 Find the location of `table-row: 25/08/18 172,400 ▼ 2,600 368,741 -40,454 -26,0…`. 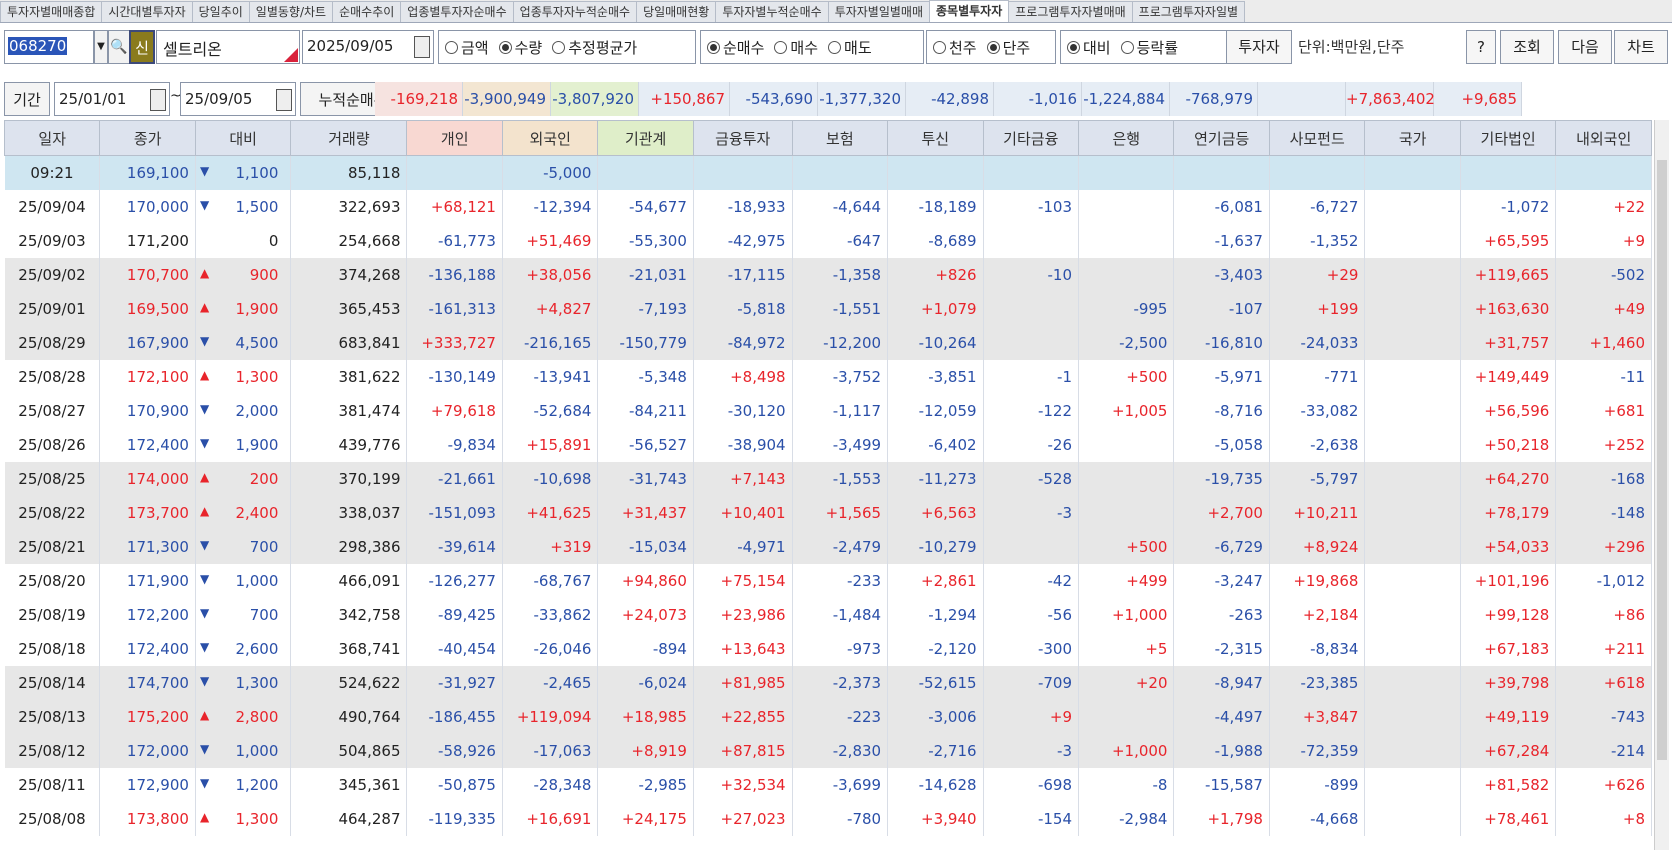

table-row: 25/08/18 172,400 ▼ 2,600 368,741 -40,454 -26,0… is located at coordinates (828, 649).